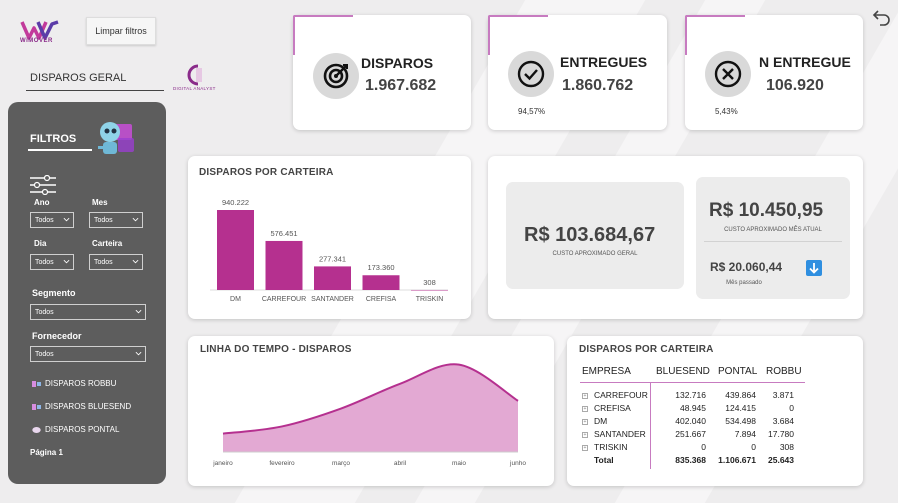  Describe the element at coordinates (773, 230) in the screenshot. I see `month-cost-label: CUSTO APROXIMADO MÊS ATUAL` at that location.